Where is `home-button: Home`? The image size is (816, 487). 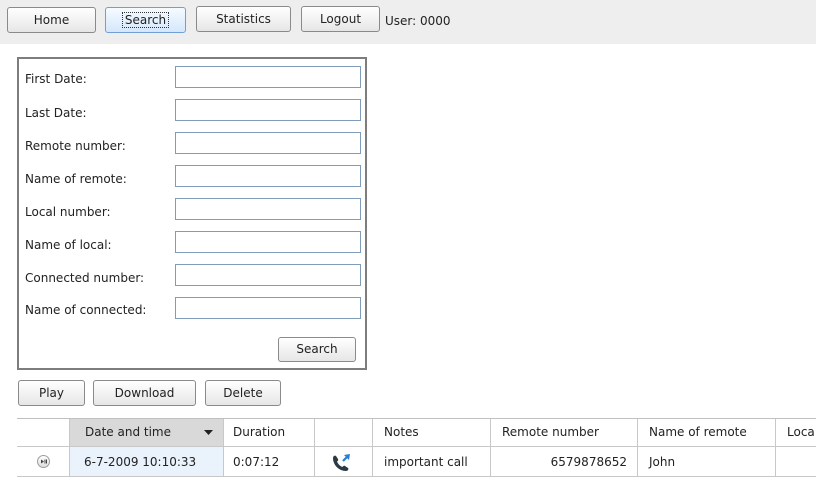 home-button: Home is located at coordinates (51, 20).